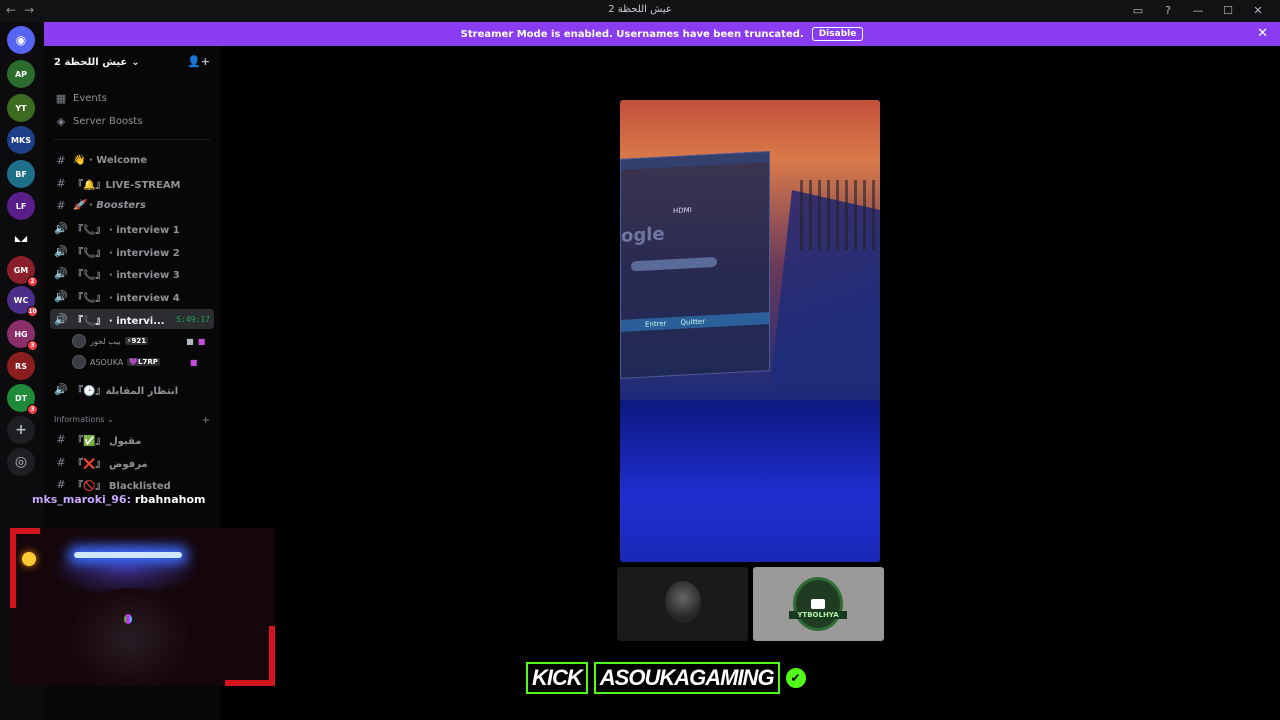 This screenshot has width=1280, height=720. Describe the element at coordinates (21, 238) in the screenshot. I see `server-icon: ◣◢` at that location.